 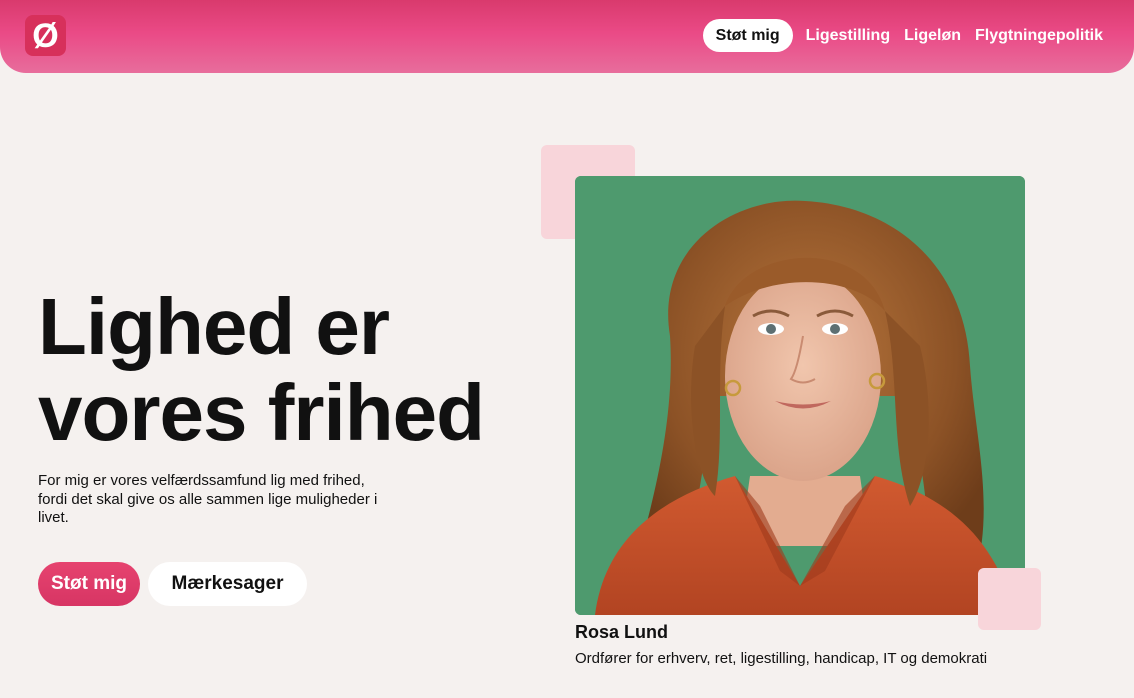 I want to click on nav-link-flygtningepolitik: Flygtningepolitik, so click(x=1039, y=35).